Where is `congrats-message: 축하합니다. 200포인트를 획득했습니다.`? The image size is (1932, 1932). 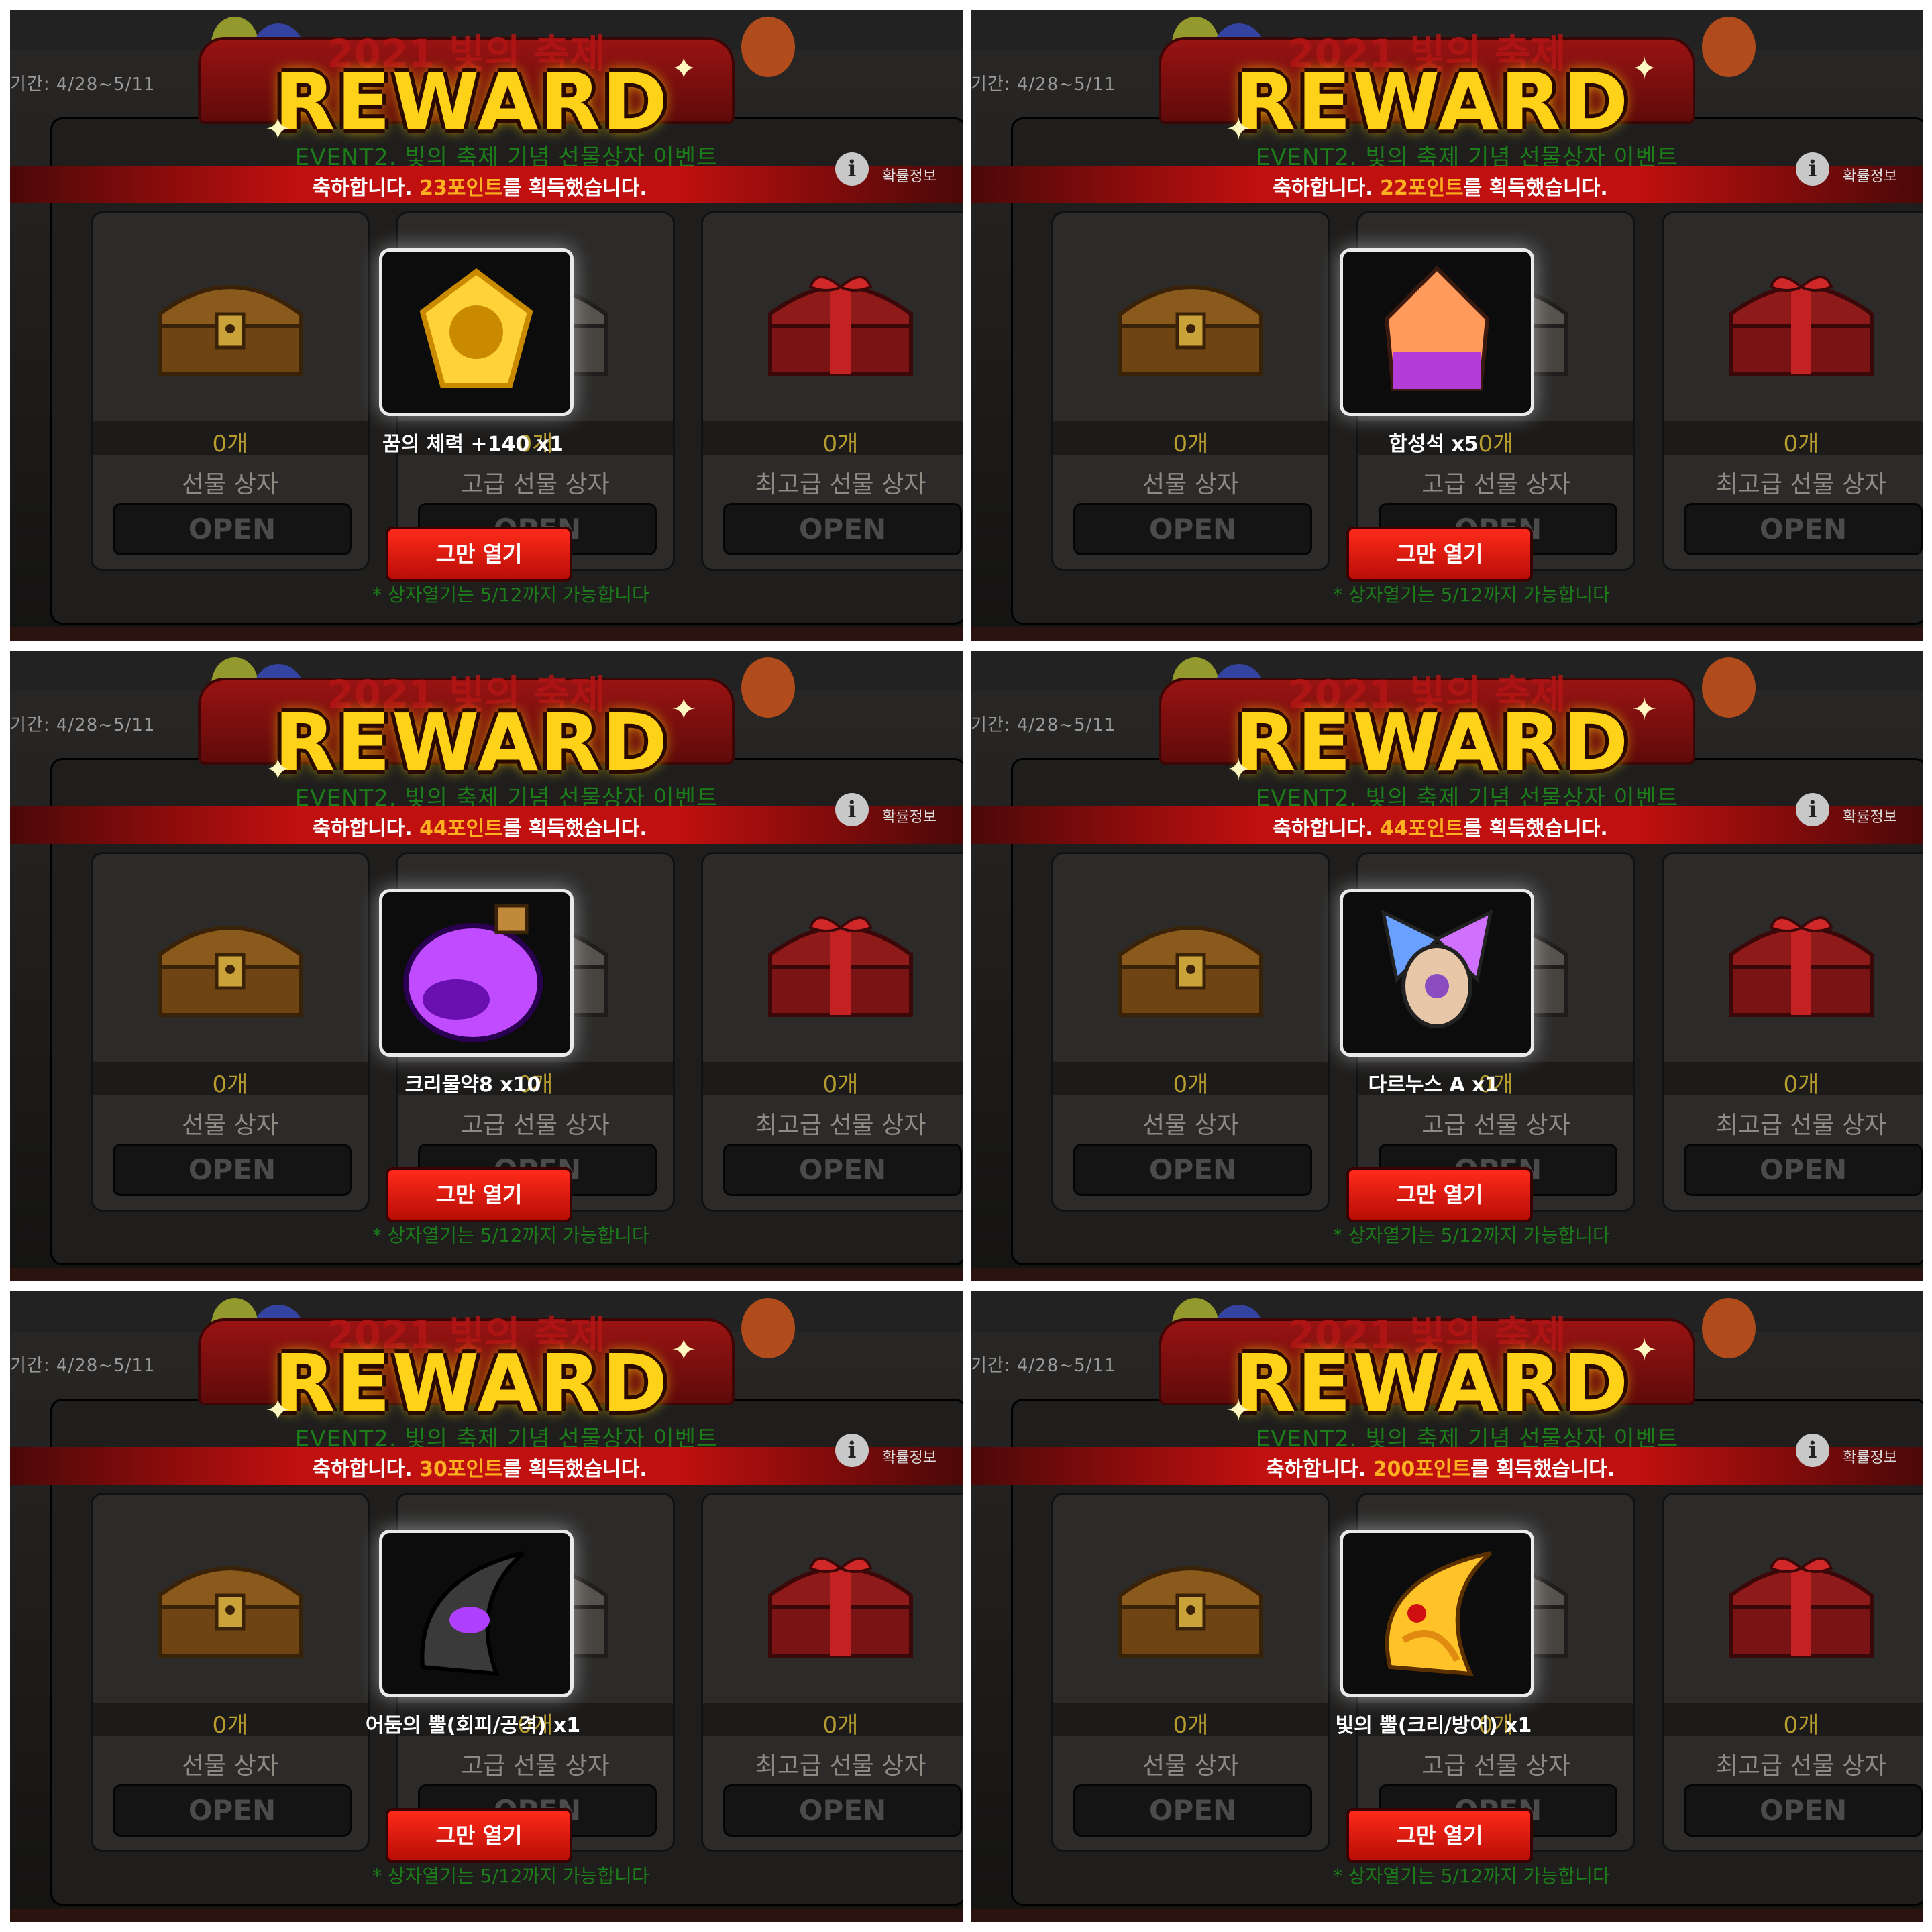 congrats-message: 축하합니다. 200포인트를 획득했습니다. is located at coordinates (1440, 1467).